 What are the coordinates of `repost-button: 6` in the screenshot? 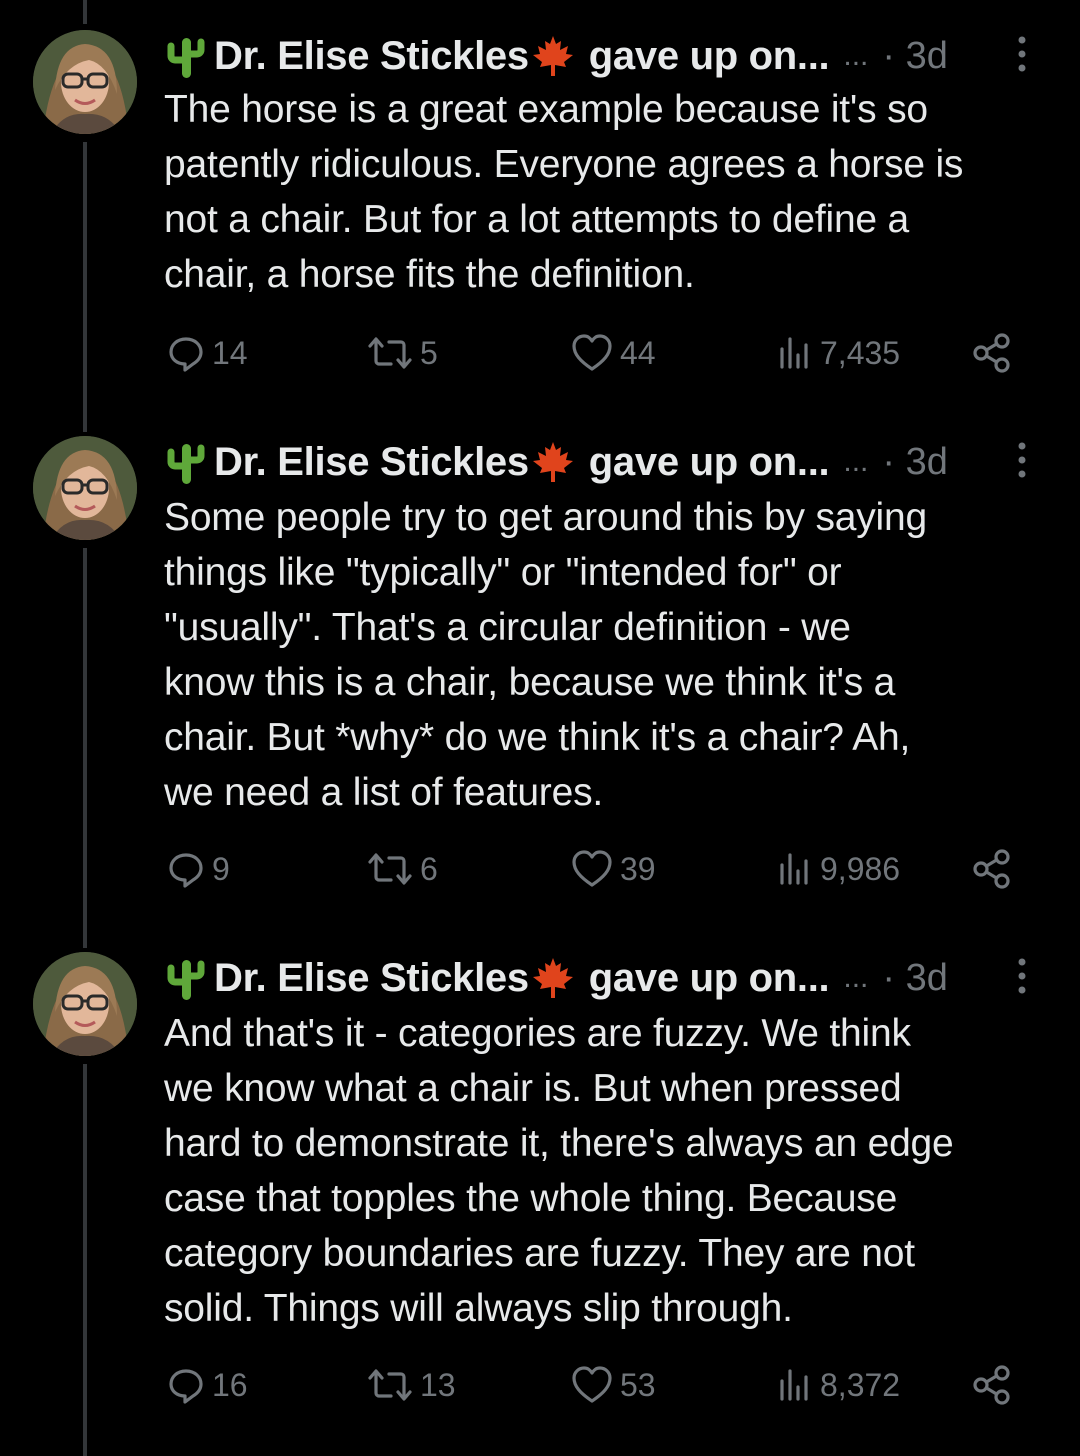 It's located at (402, 869).